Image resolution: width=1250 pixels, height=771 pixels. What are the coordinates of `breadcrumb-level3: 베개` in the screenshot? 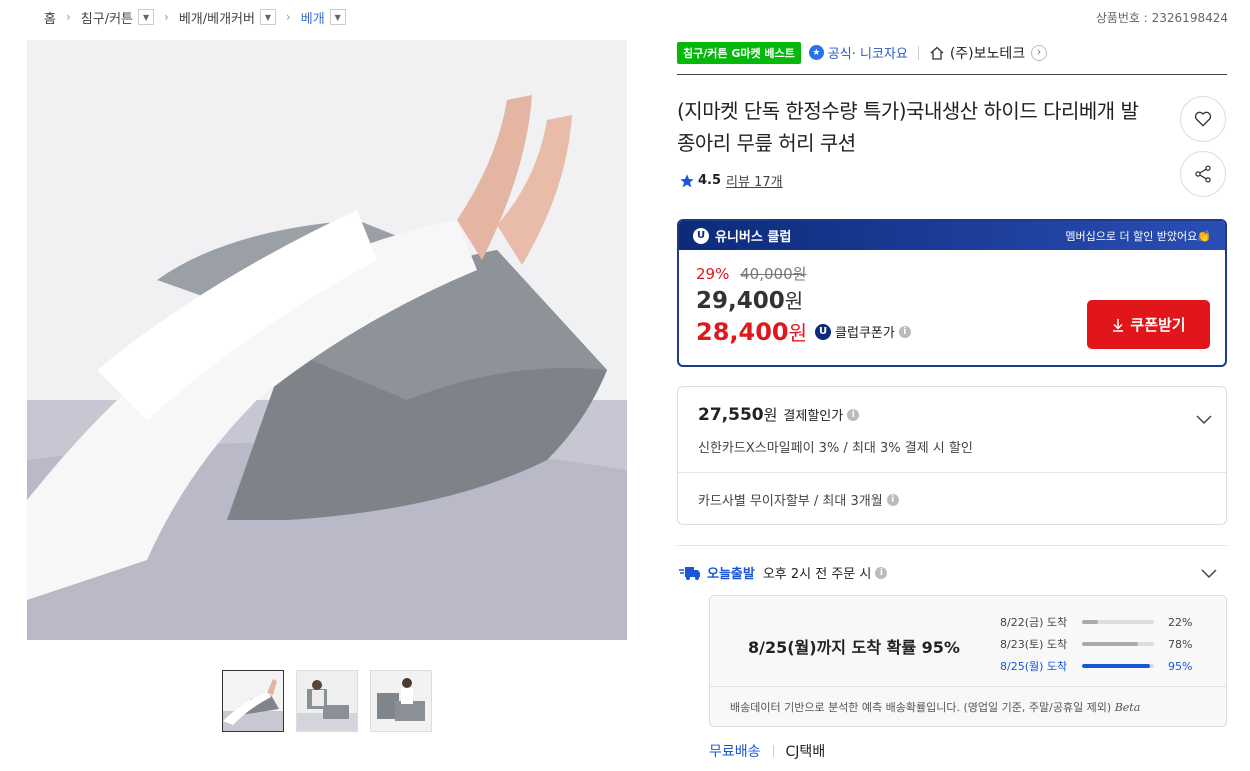 It's located at (313, 17).